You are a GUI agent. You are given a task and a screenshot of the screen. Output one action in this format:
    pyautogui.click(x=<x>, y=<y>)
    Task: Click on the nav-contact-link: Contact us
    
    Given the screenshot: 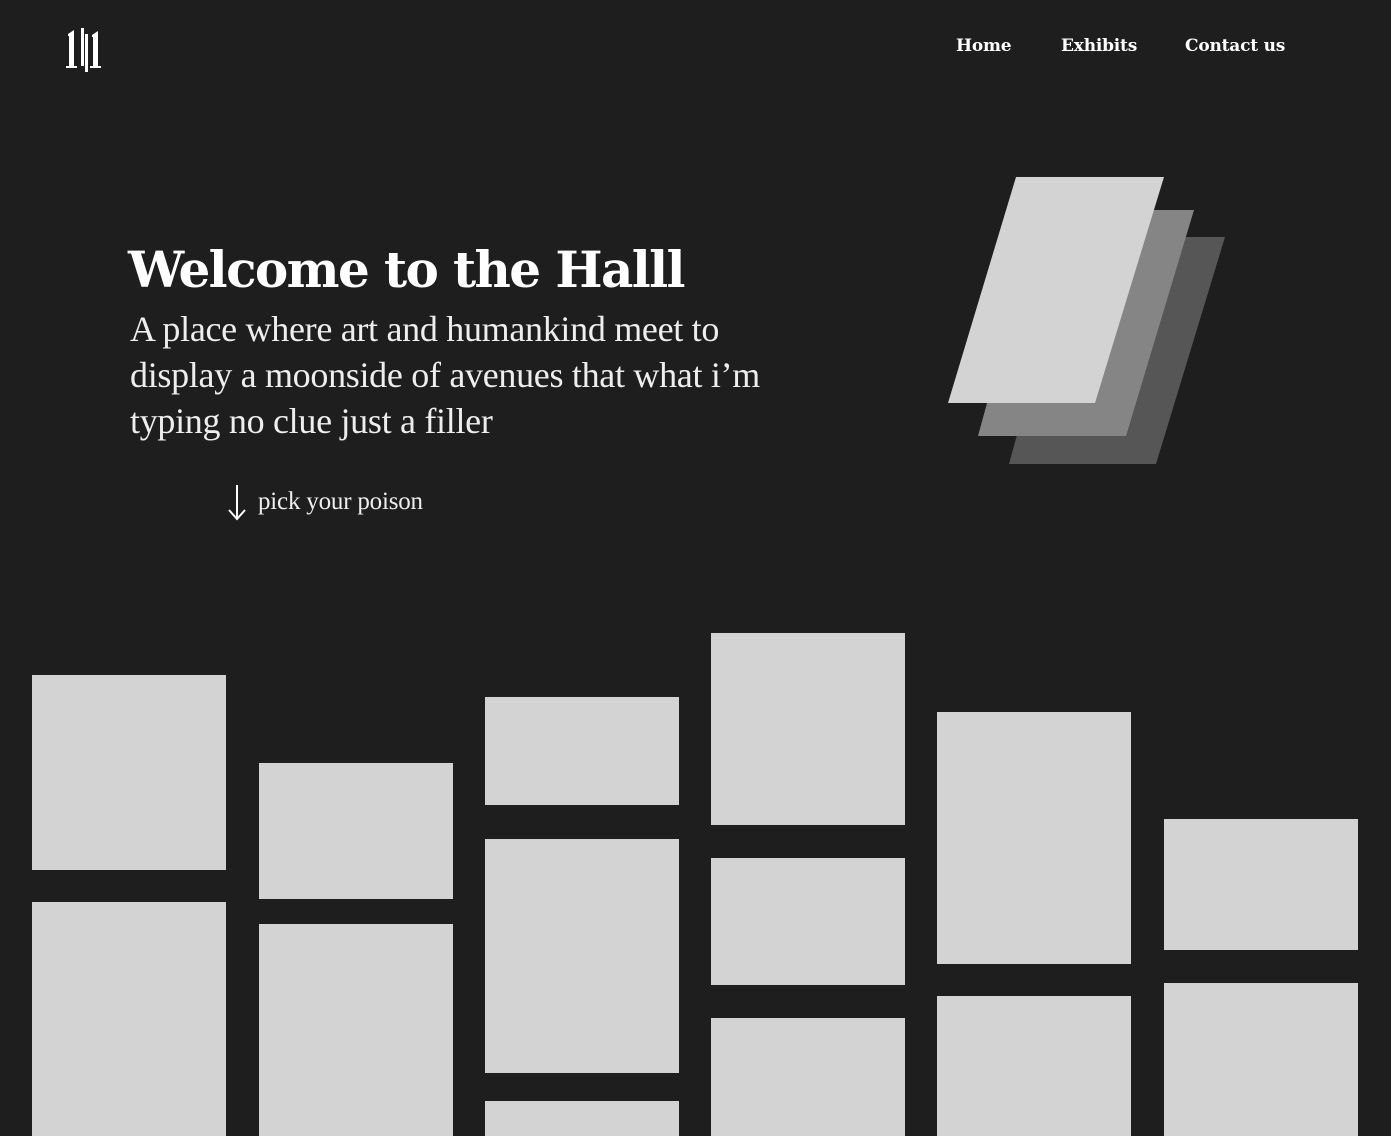 What is the action you would take?
    pyautogui.click(x=1235, y=46)
    